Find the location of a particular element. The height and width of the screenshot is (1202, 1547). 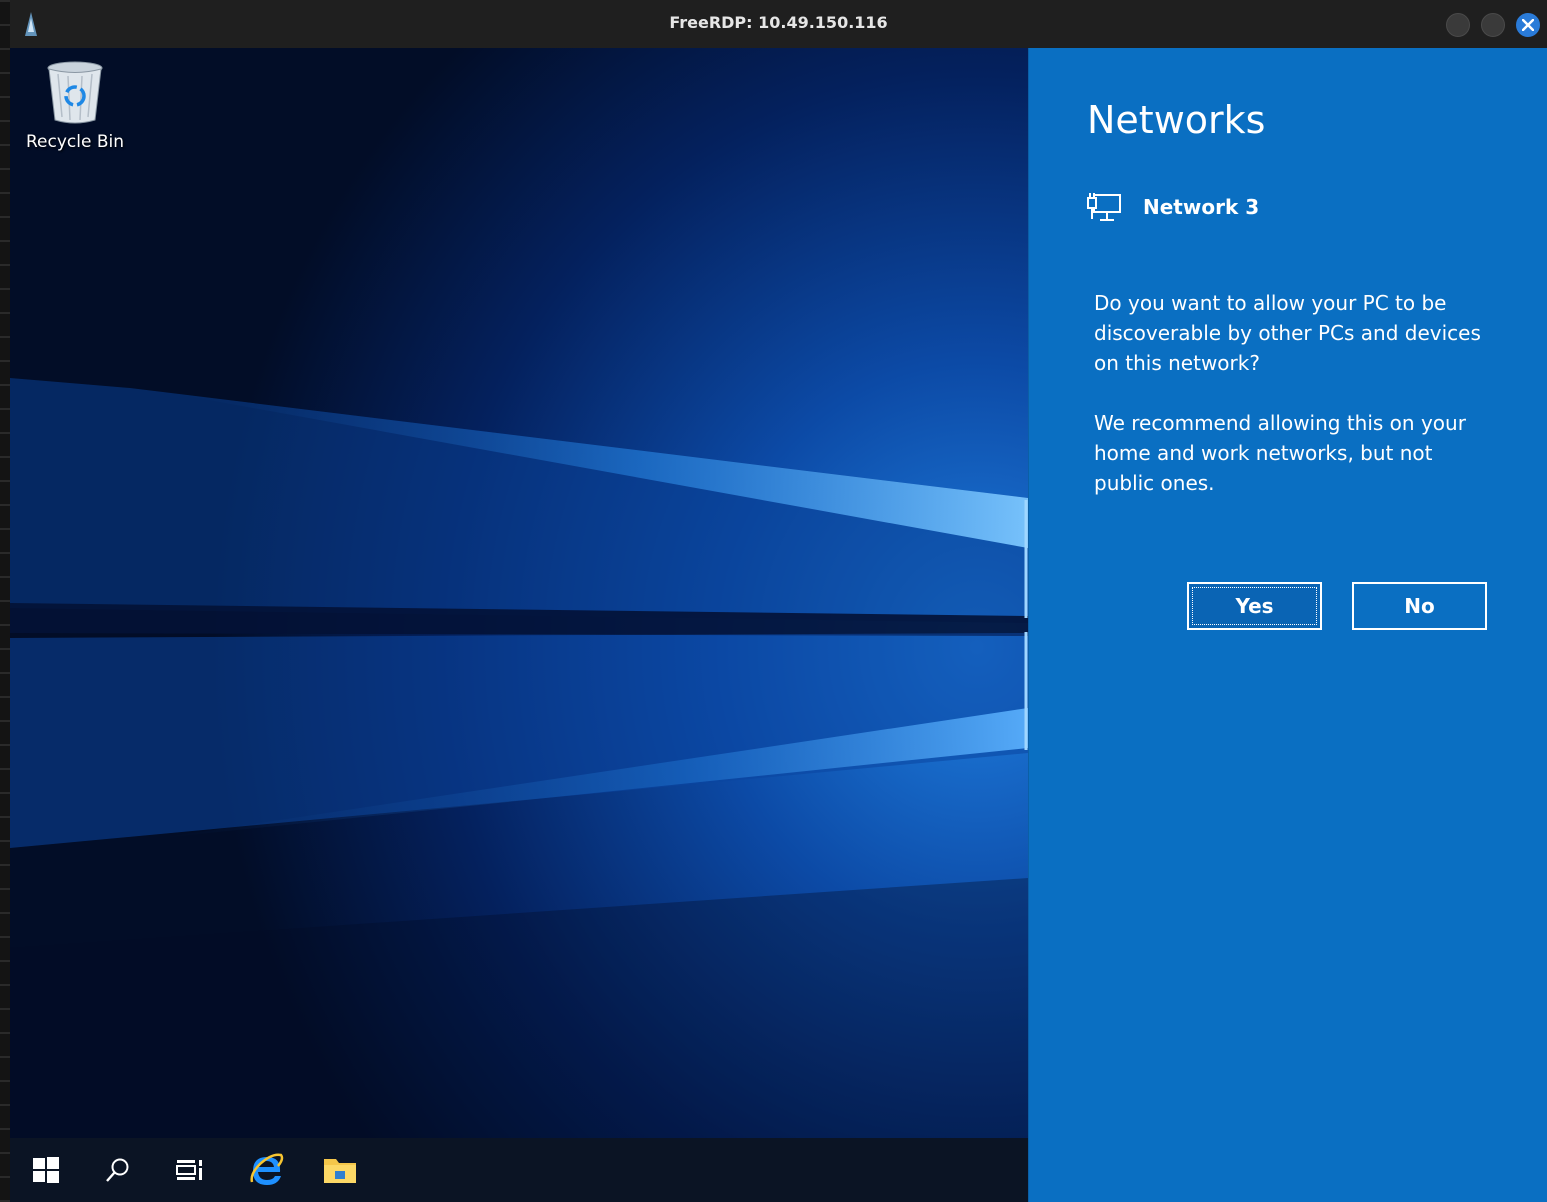

taskbar is located at coordinates (519, 1170).